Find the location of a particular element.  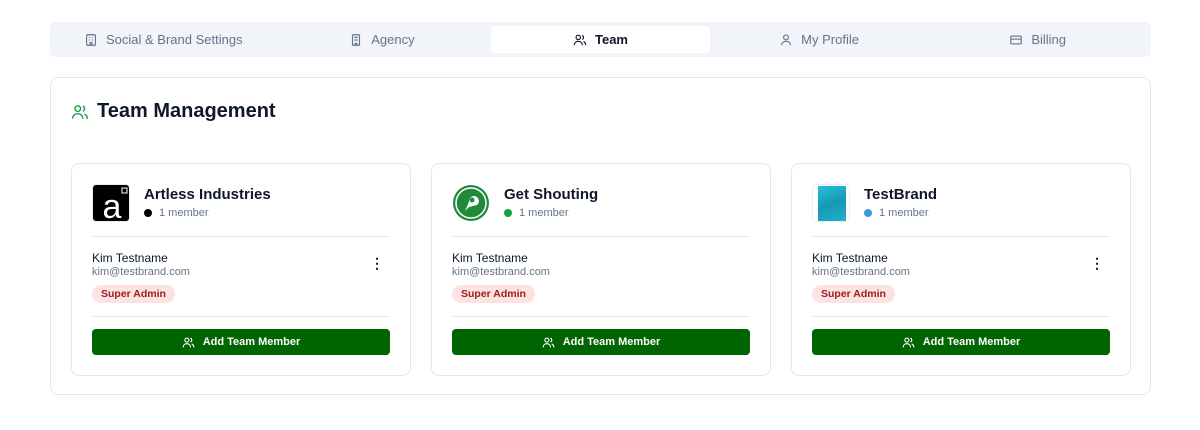

brand-name: Get Shouting is located at coordinates (551, 194).